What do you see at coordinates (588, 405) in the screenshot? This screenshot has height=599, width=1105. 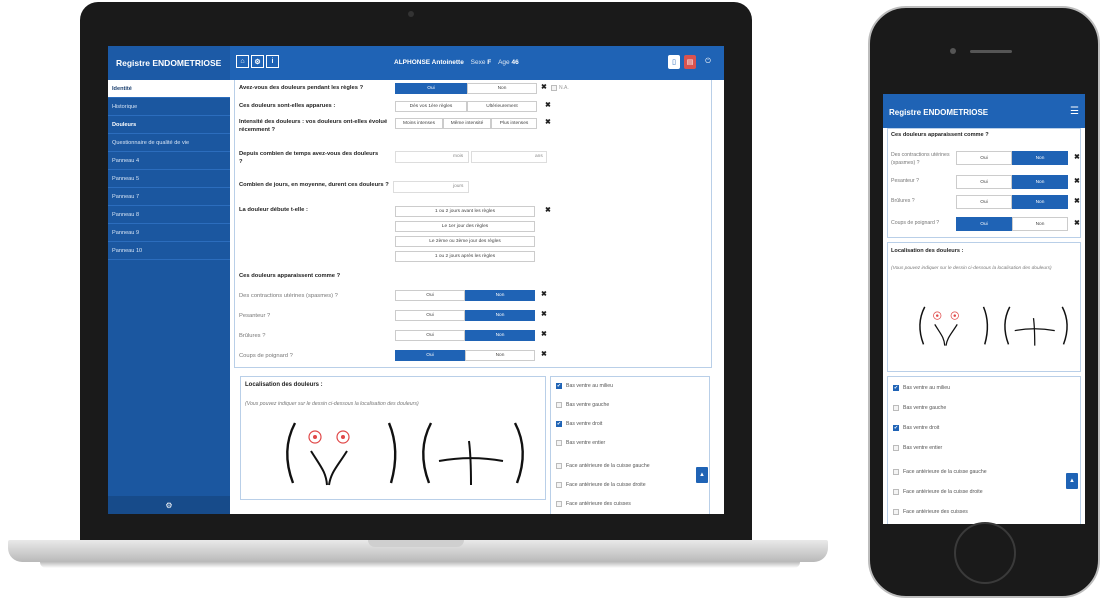 I see `check-label: Bas ventre gauche` at bounding box center [588, 405].